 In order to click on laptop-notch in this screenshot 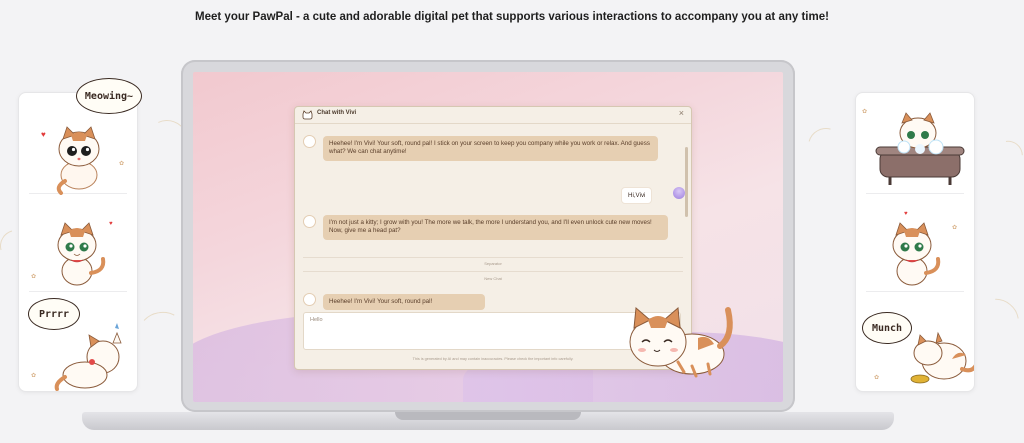, I will do `click(488, 416)`.